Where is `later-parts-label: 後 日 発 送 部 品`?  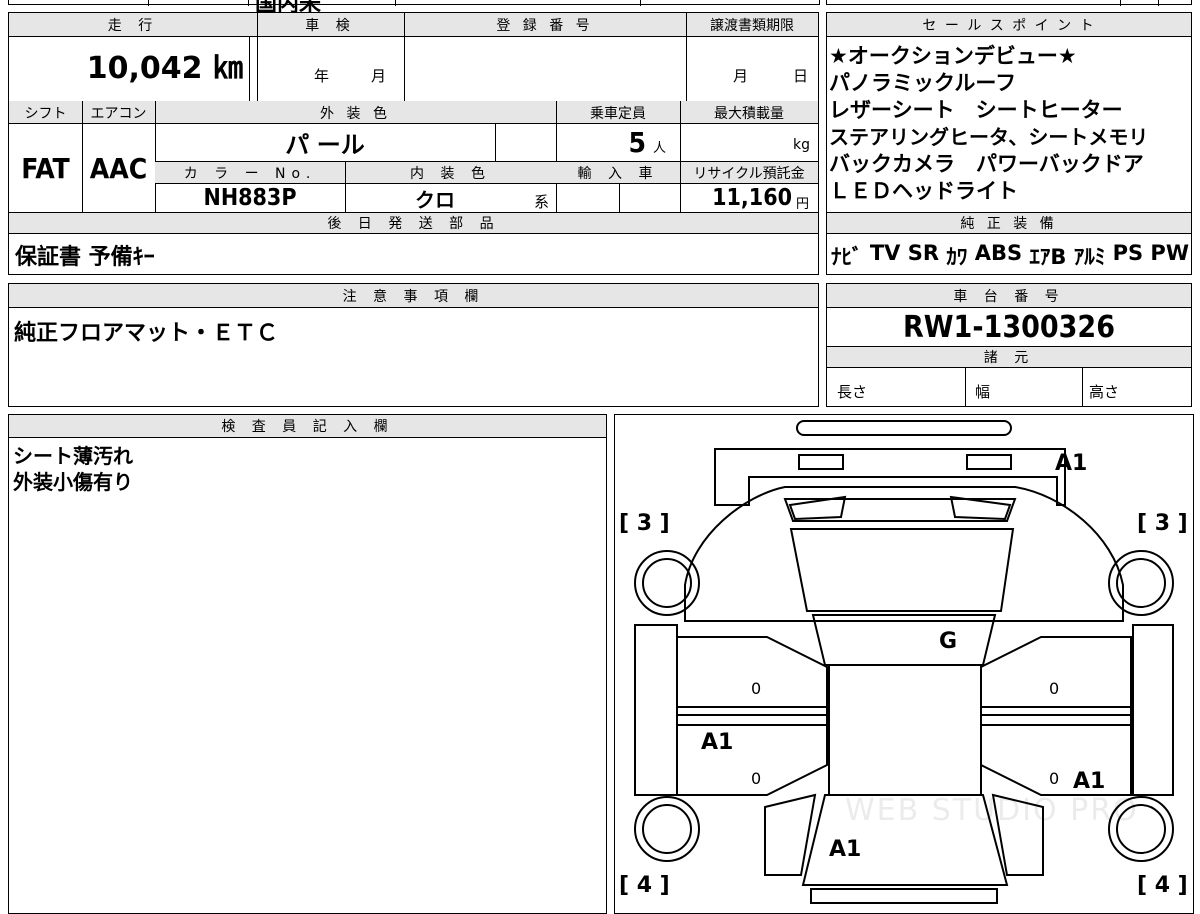 later-parts-label: 後 日 発 送 部 品 is located at coordinates (413, 224).